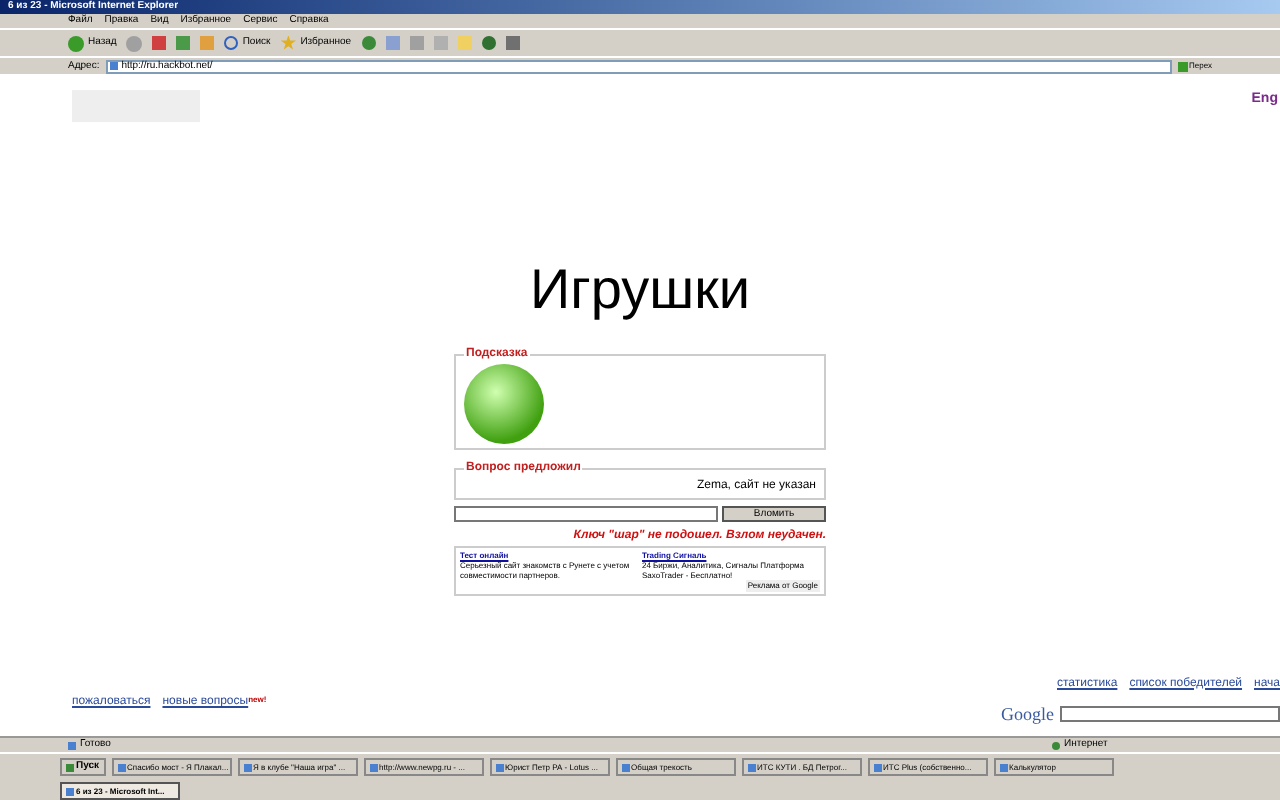 The image size is (1280, 800). I want to click on google-logo: Google, so click(1027, 714).